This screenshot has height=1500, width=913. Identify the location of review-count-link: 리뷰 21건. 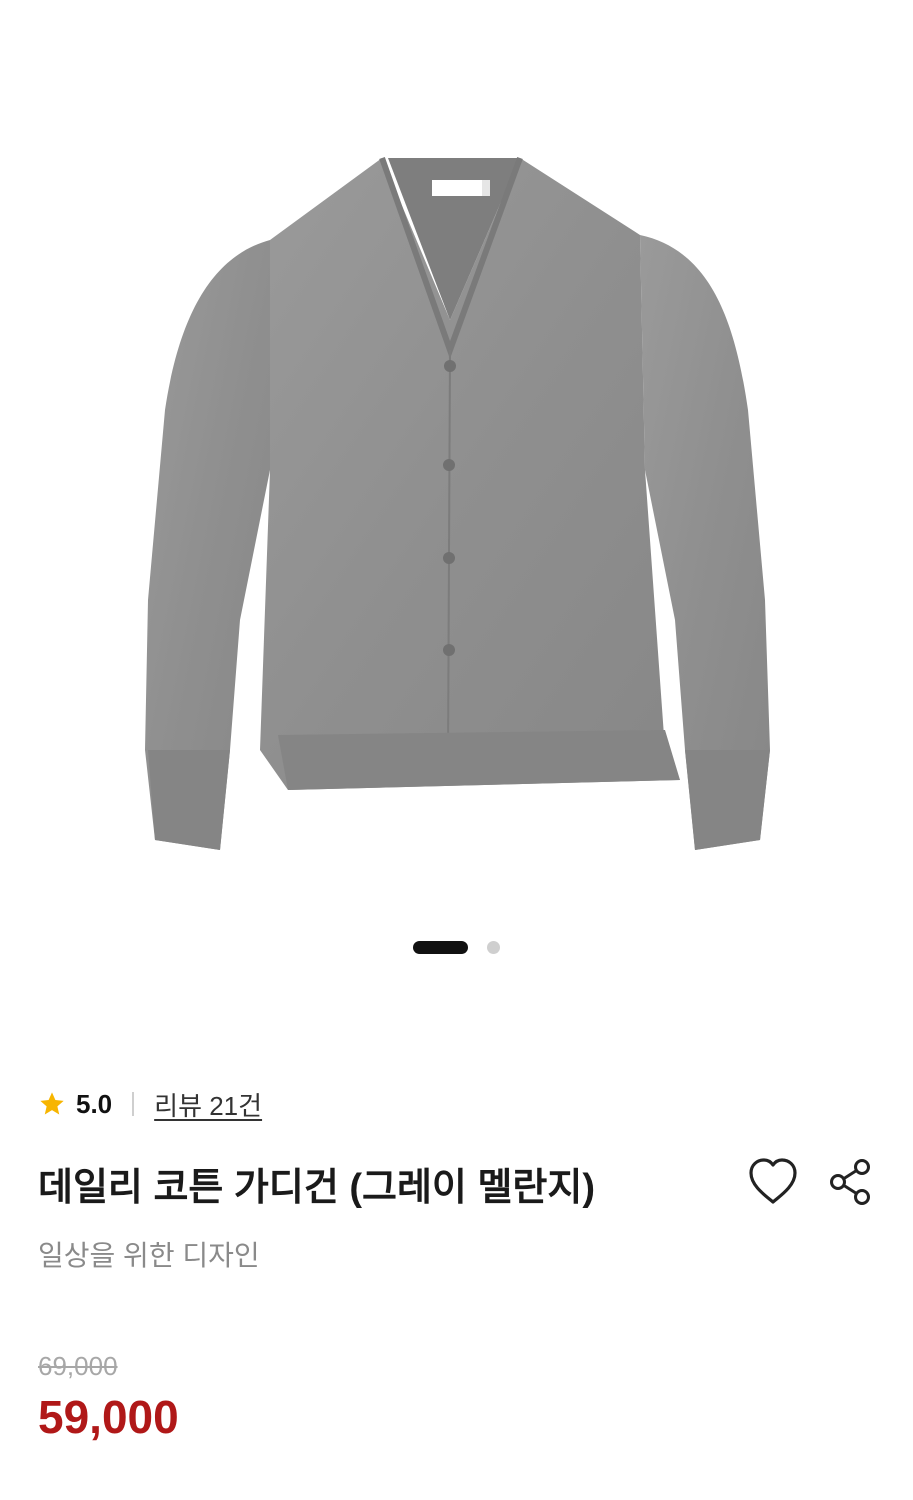
(208, 1104).